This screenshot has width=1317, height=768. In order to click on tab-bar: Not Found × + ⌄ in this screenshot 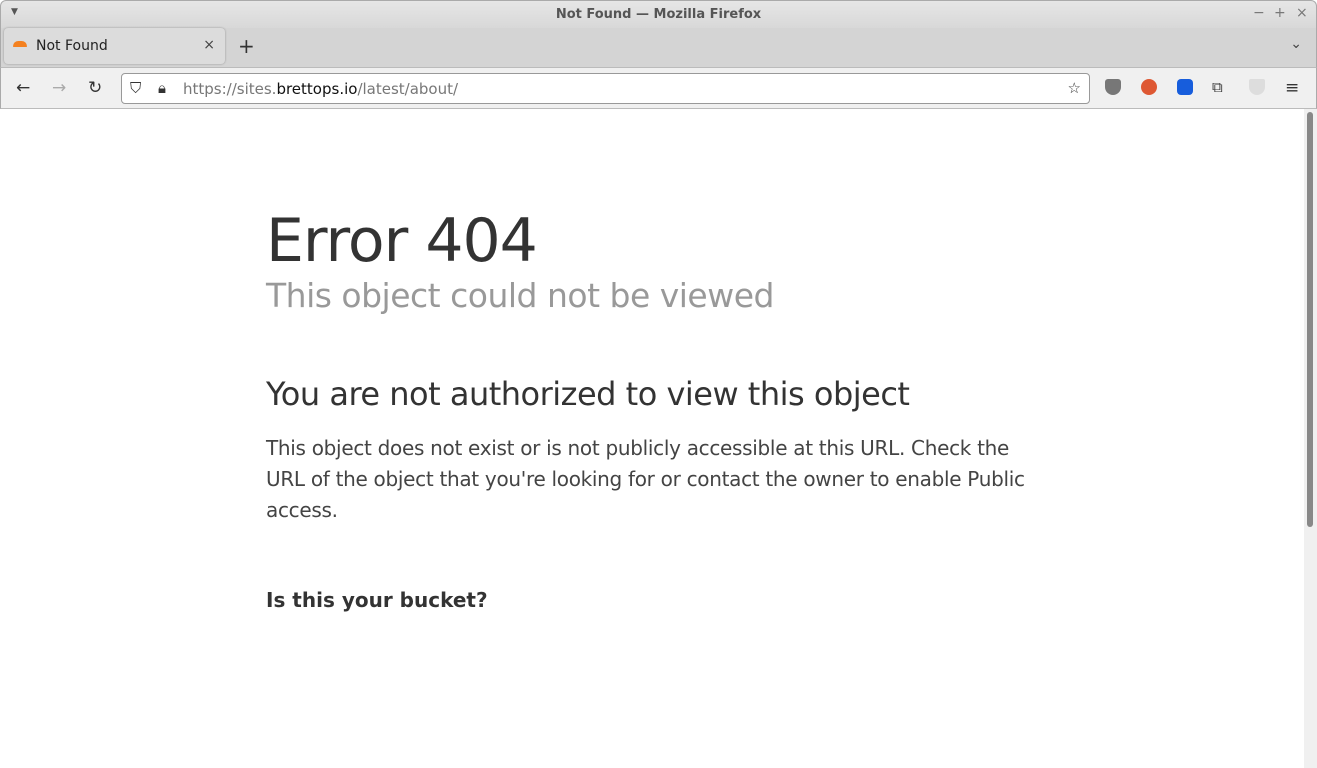, I will do `click(658, 47)`.